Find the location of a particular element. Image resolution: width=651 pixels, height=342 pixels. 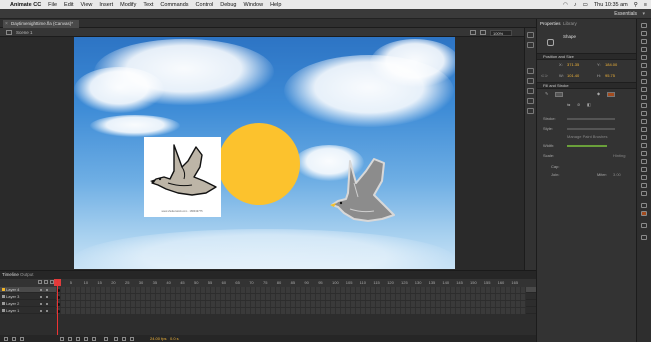

menu-edit: Edit is located at coordinates (68, 5).